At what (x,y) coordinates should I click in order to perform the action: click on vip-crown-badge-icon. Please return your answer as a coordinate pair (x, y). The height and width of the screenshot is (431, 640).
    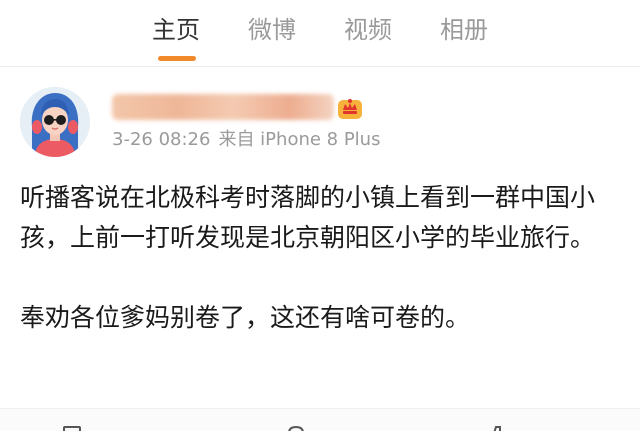
    Looking at the image, I should click on (350, 108).